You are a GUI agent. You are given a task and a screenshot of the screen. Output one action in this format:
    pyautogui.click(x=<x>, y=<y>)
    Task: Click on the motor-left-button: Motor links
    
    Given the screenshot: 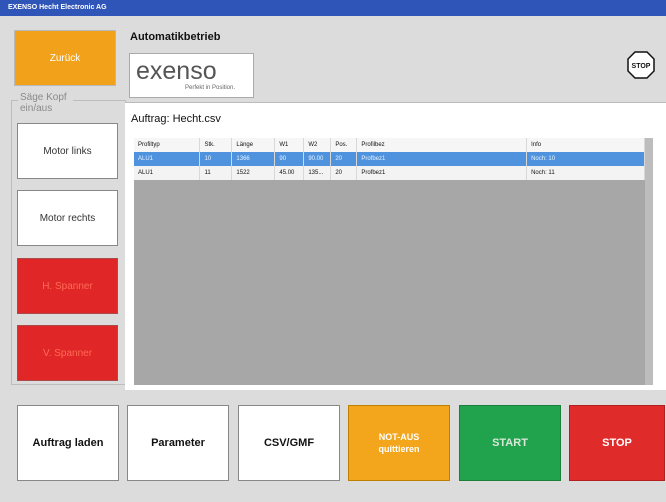 What is the action you would take?
    pyautogui.click(x=67, y=151)
    